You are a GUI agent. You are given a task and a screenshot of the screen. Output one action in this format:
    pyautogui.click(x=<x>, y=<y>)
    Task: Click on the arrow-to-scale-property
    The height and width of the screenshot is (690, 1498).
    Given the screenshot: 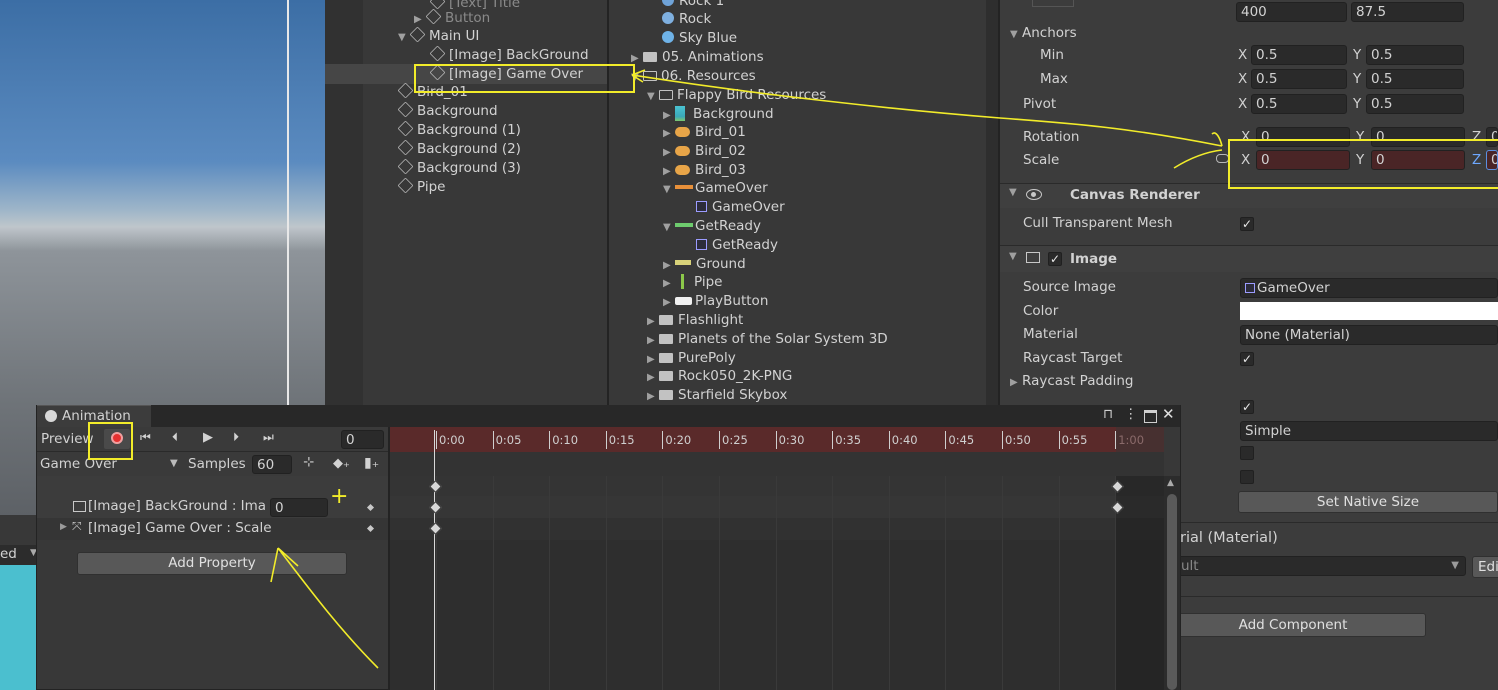 What is the action you would take?
    pyautogui.click(x=324, y=608)
    